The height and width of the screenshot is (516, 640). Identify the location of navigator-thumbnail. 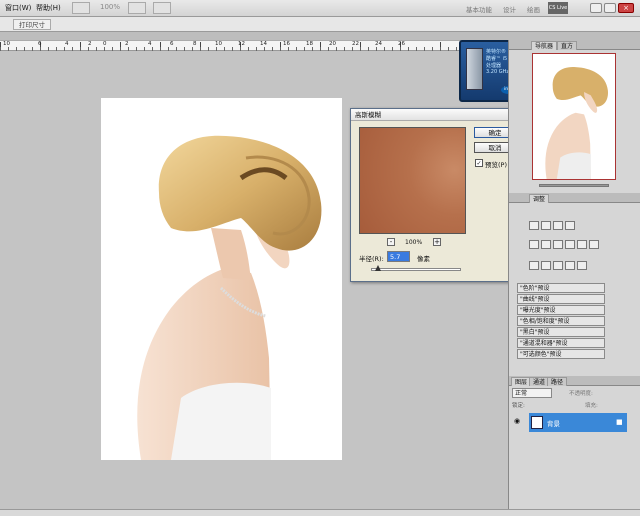
(574, 116).